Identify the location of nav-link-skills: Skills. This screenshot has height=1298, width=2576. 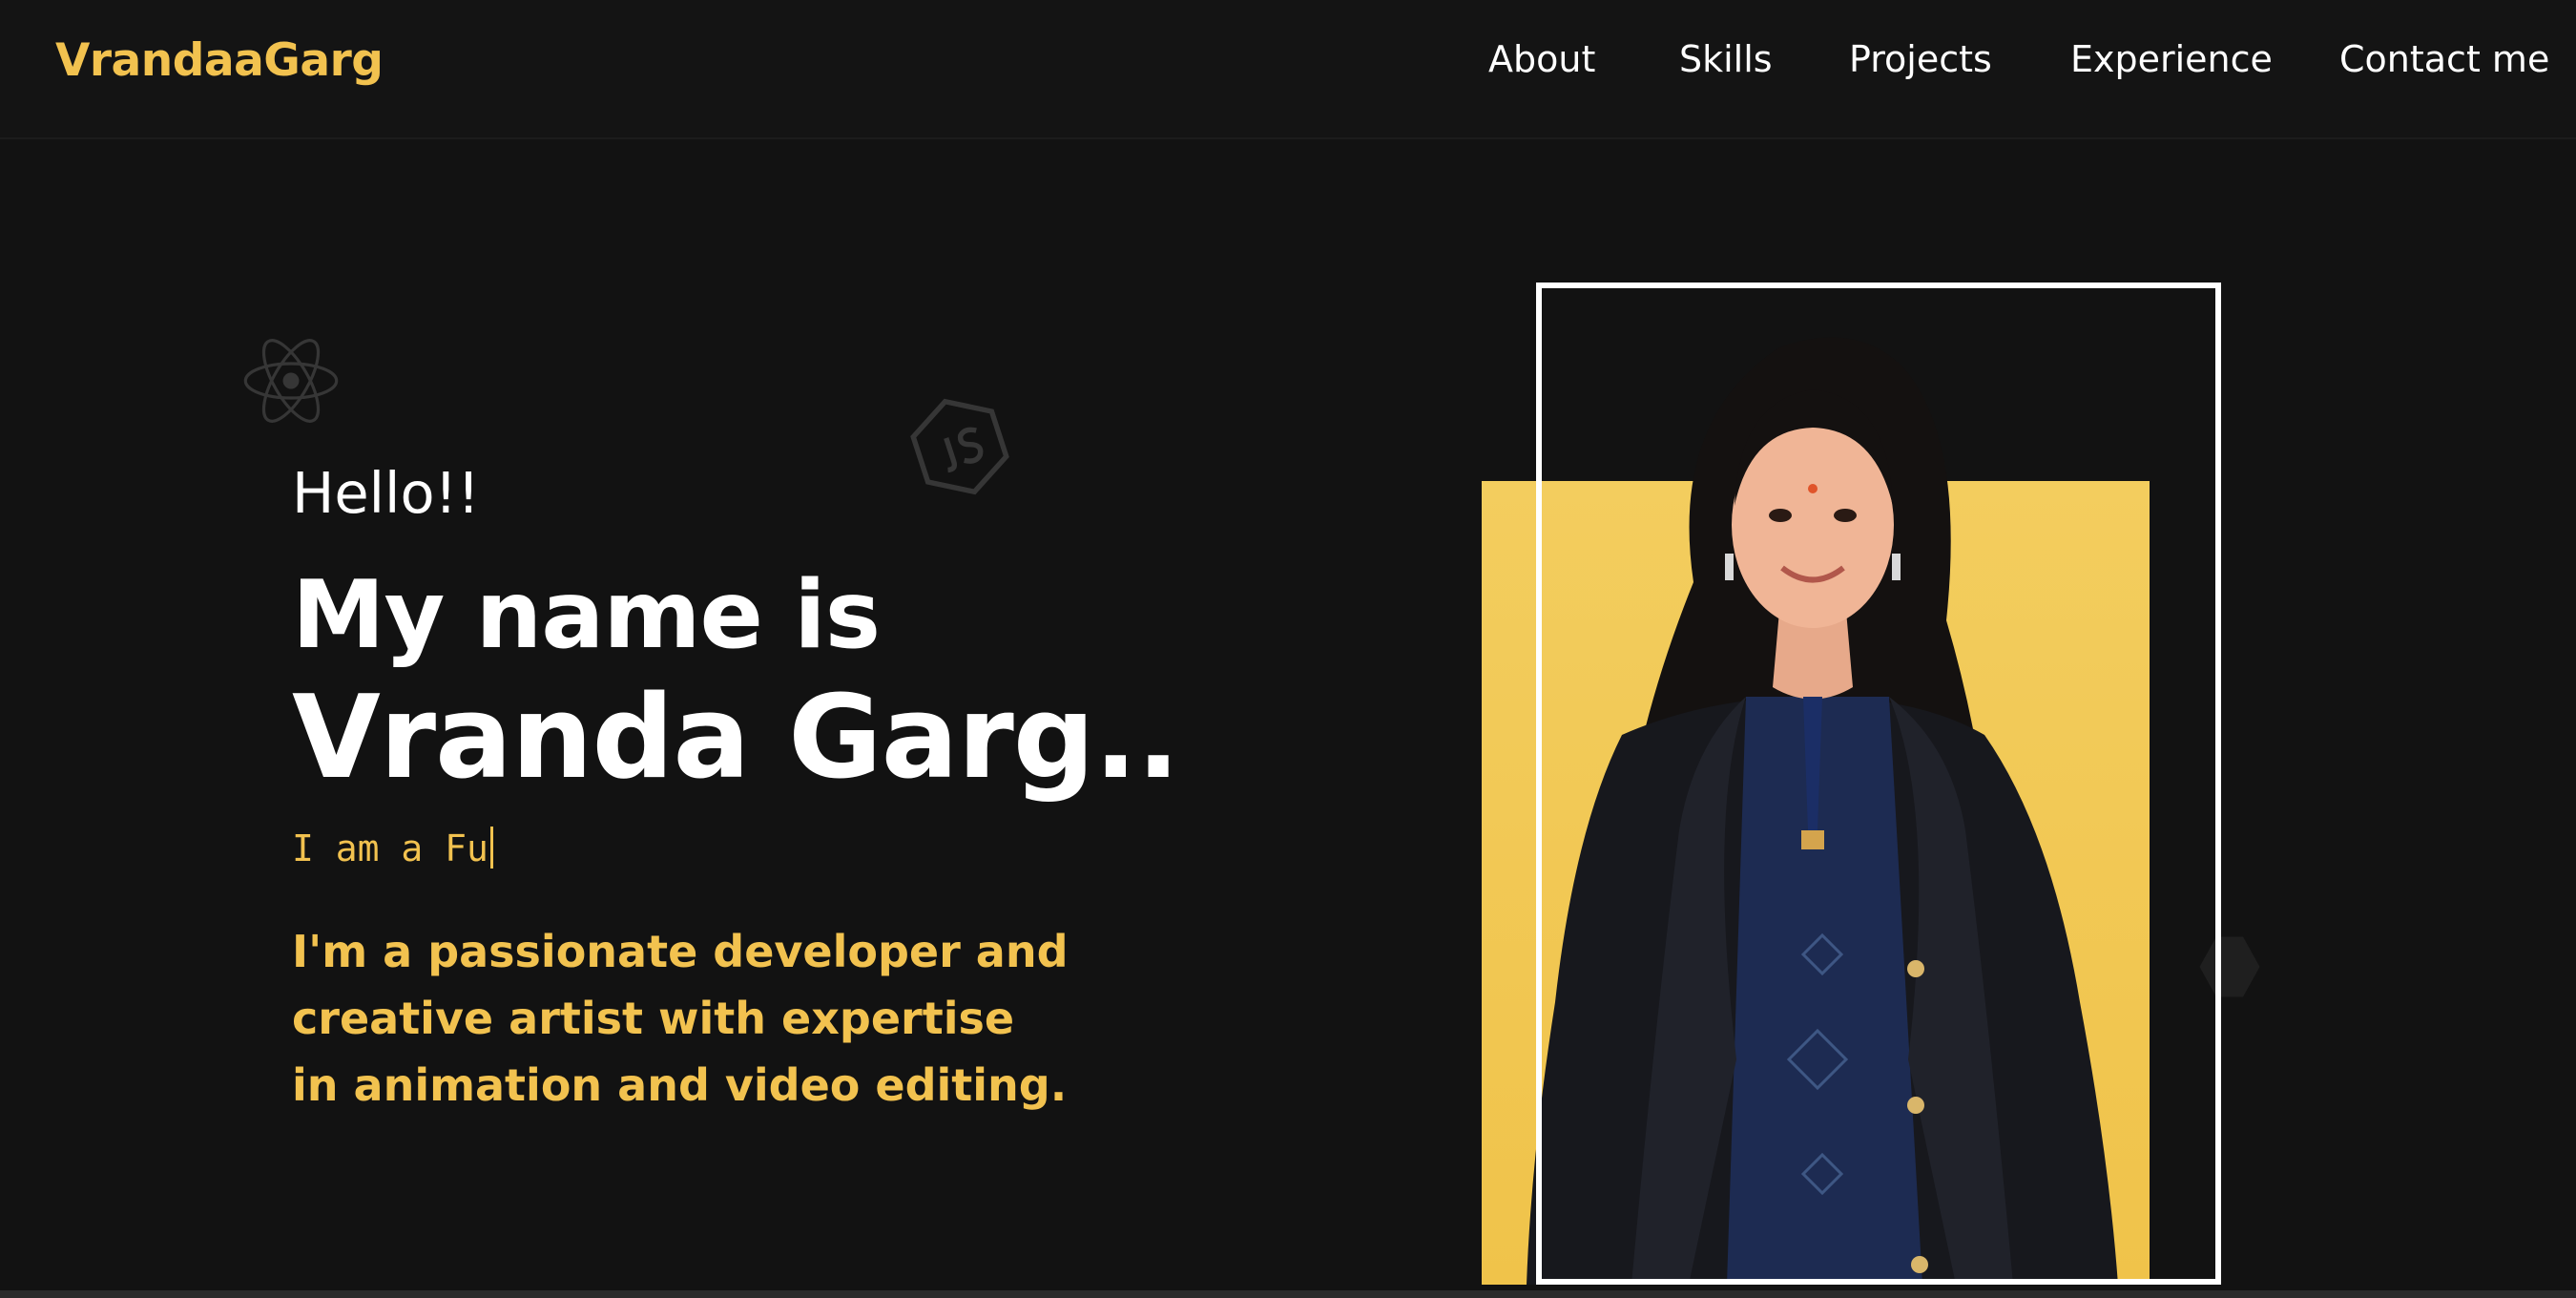
(1726, 59).